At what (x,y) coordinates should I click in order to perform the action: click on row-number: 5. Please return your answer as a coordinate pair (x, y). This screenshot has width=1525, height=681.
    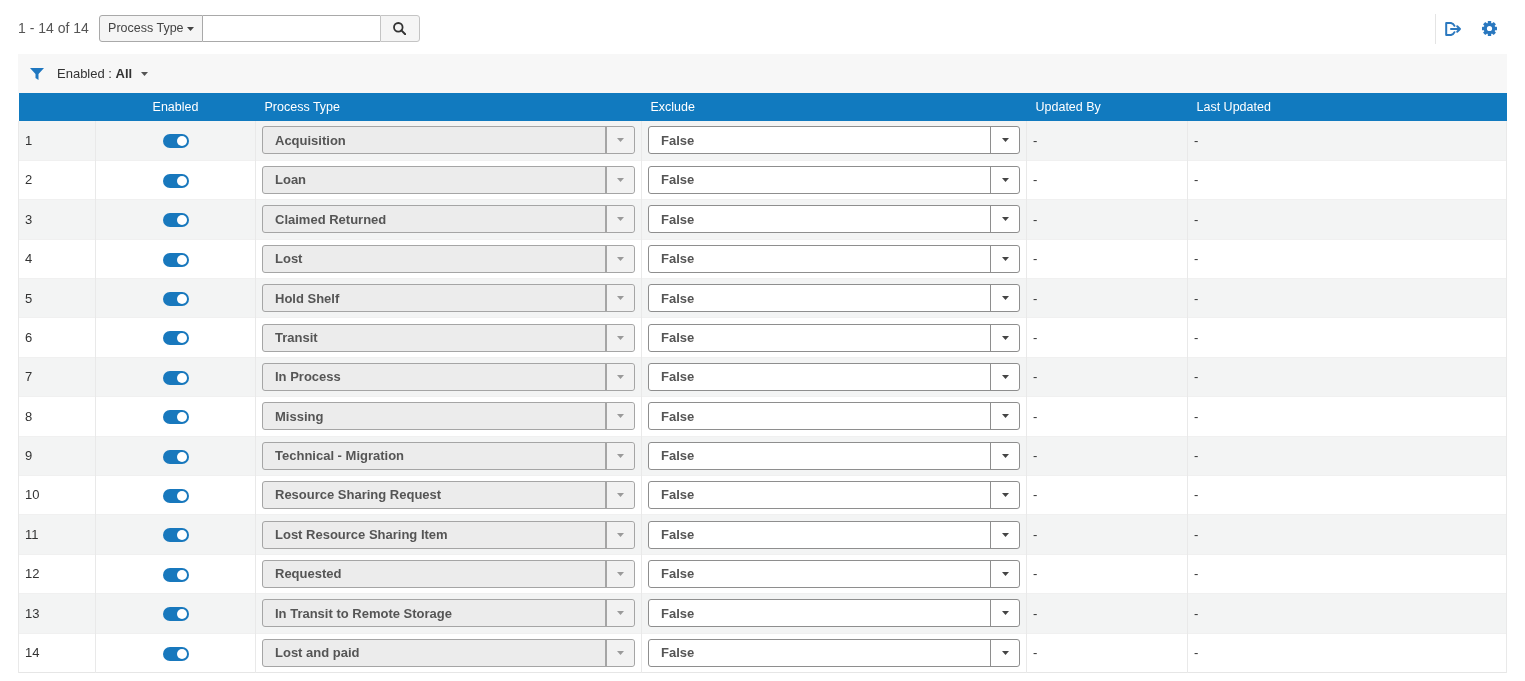
    Looking at the image, I should click on (29, 298).